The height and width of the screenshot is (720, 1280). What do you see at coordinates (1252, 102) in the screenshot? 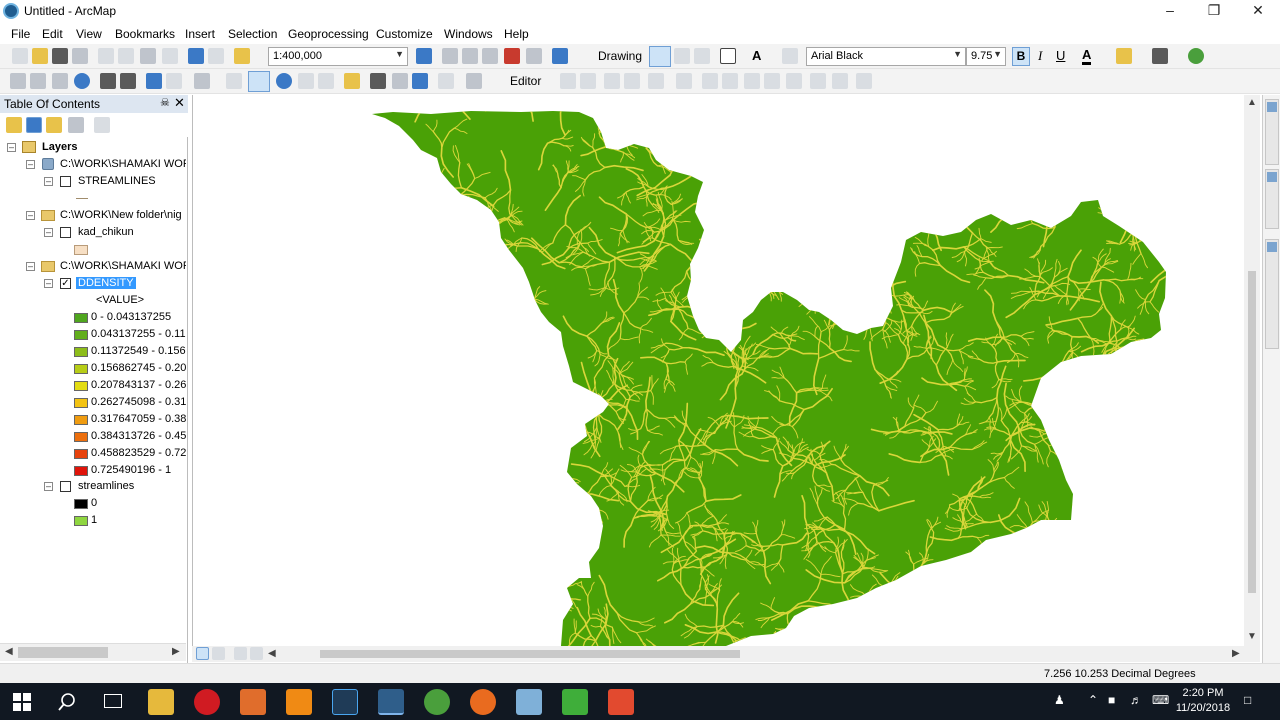
I see `scroll-up-icon: ▲` at bounding box center [1252, 102].